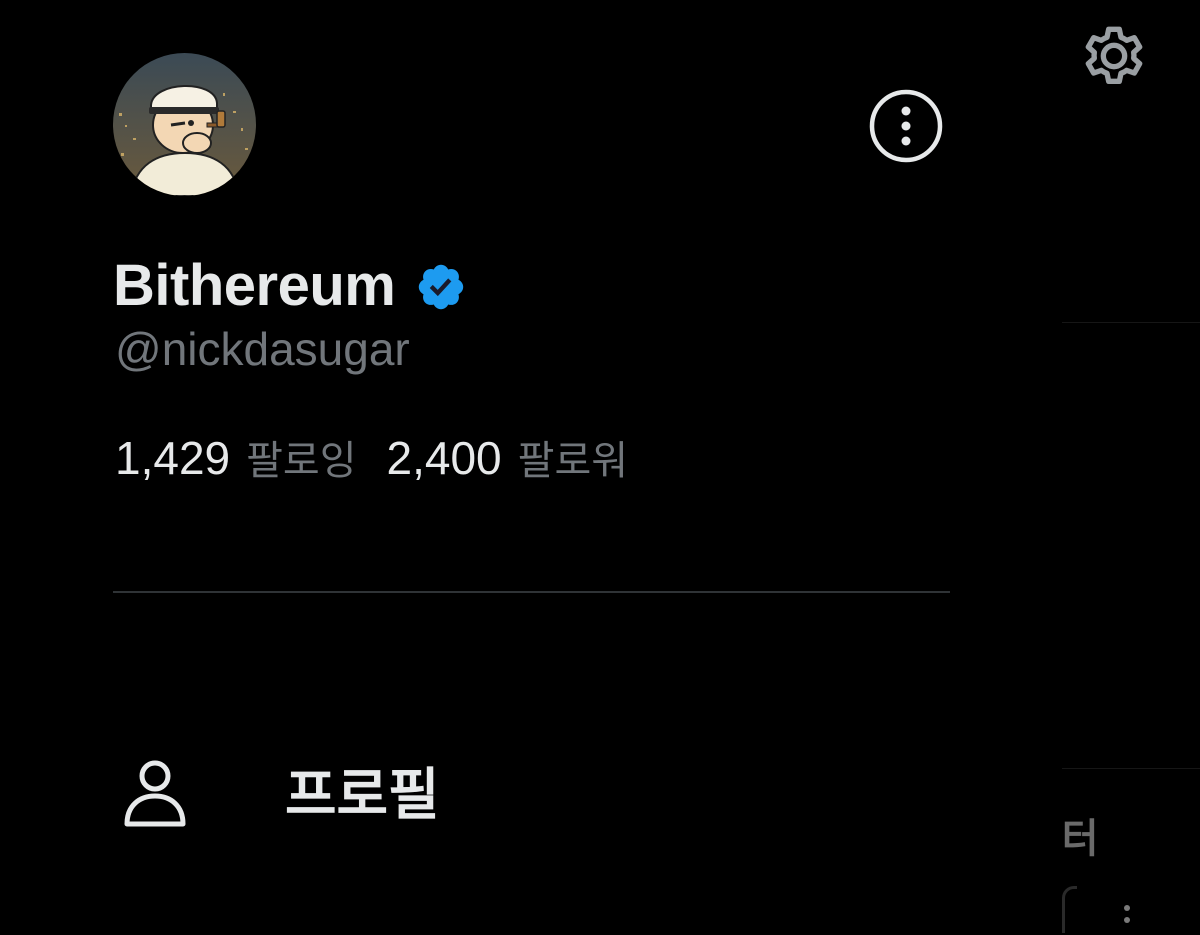  What do you see at coordinates (1069, 909) in the screenshot?
I see `background-card-edge` at bounding box center [1069, 909].